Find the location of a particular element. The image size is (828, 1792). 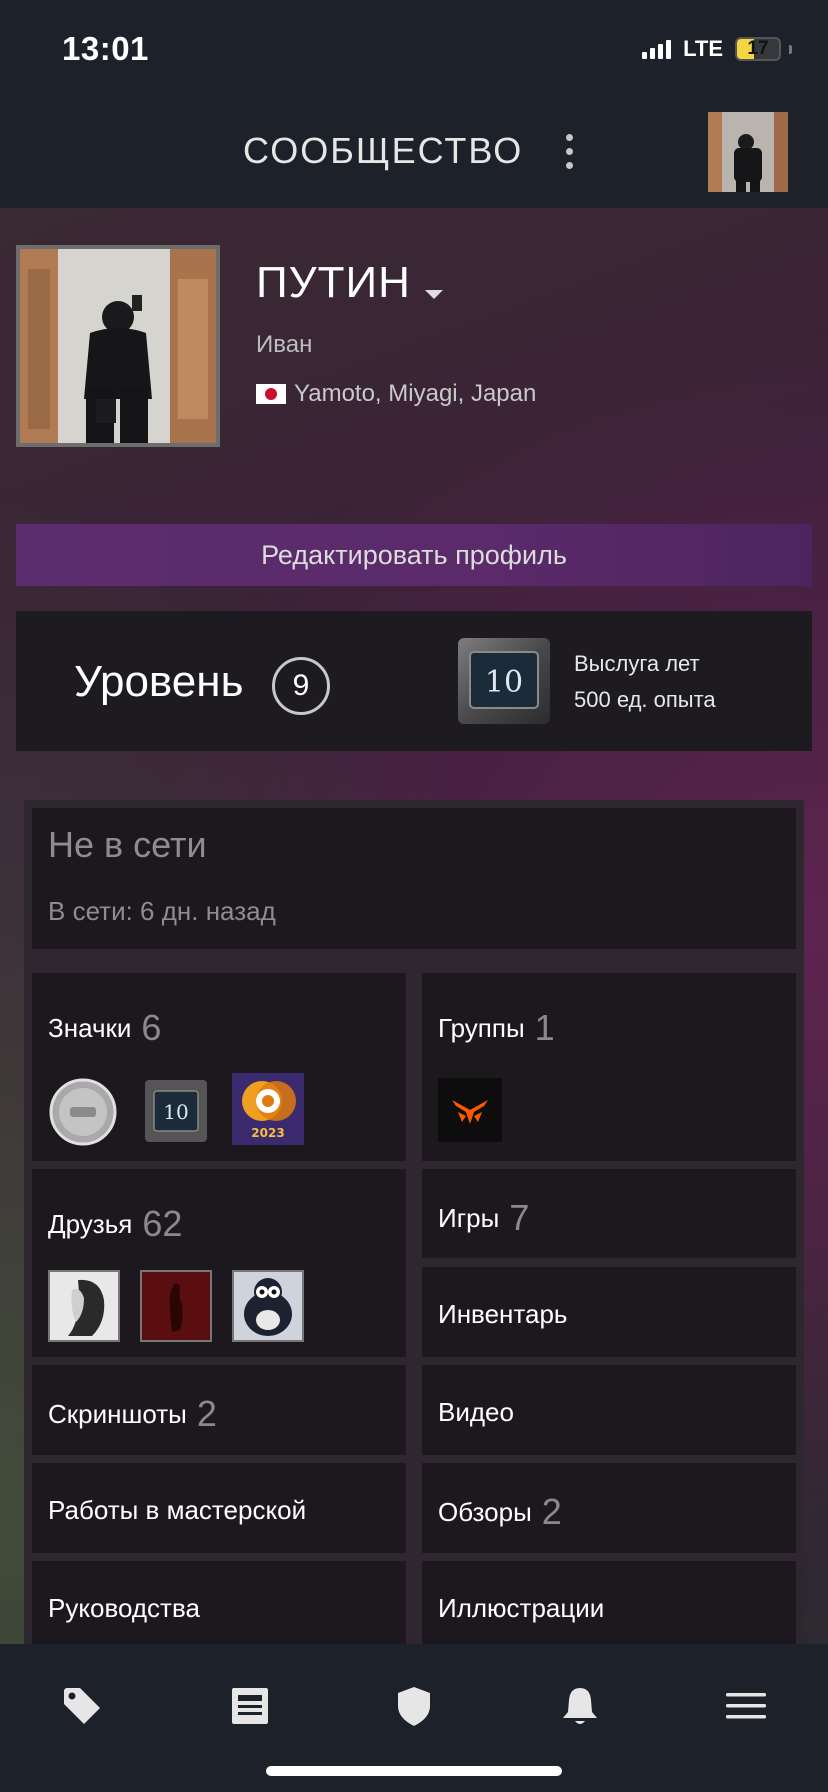

games-tile: Игры 7 is located at coordinates (609, 1213).